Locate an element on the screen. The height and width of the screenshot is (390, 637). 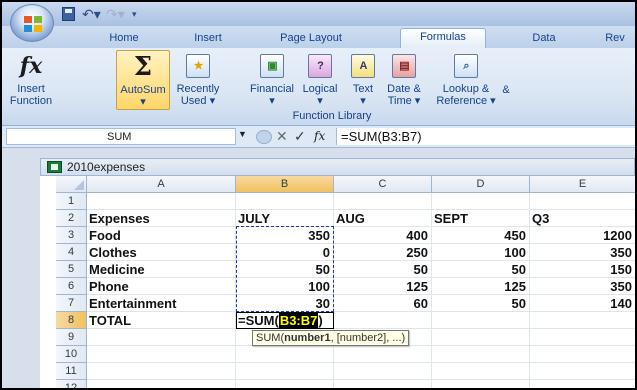
cell-a10 is located at coordinates (161, 354).